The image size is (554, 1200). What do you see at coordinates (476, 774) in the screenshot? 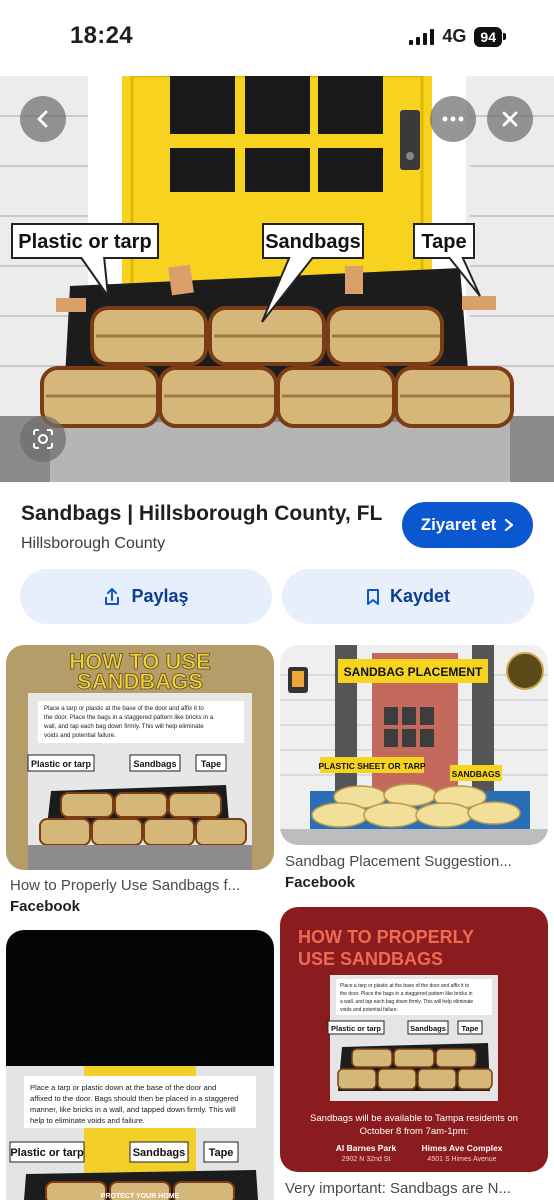
I see `card2-label-sandbags: SANDBAGS` at bounding box center [476, 774].